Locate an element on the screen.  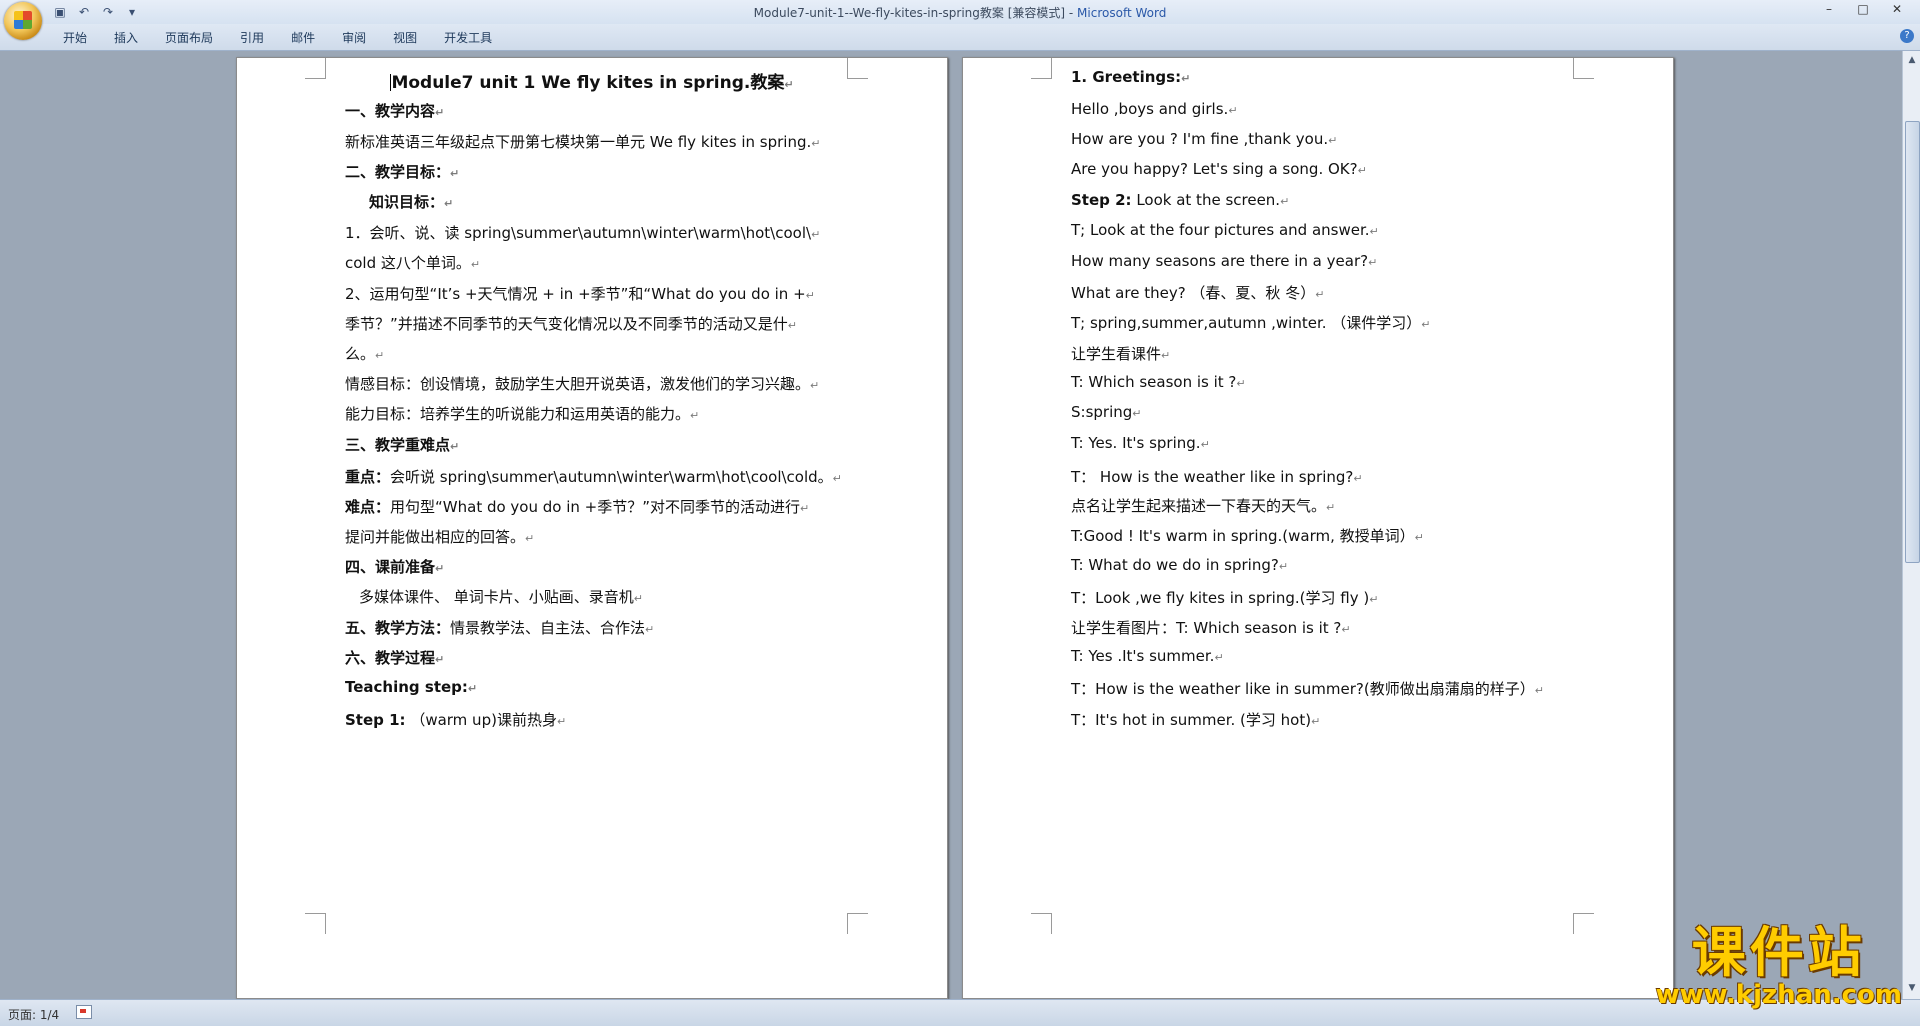
tab-home: 开始 is located at coordinates (75, 37).